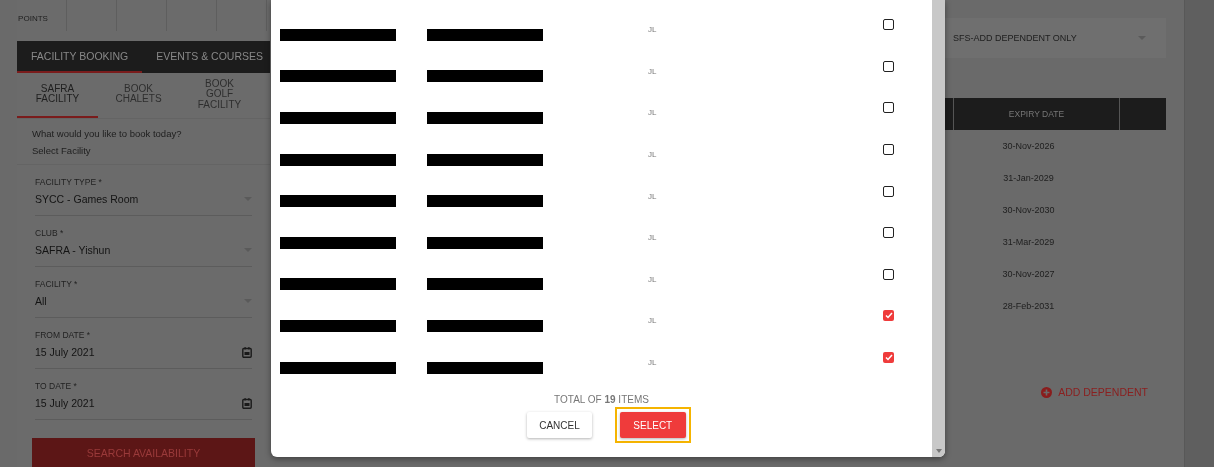 This screenshot has width=1214, height=467. What do you see at coordinates (143, 247) in the screenshot?
I see `select-field: CLUB * SAFRA - Yishun` at bounding box center [143, 247].